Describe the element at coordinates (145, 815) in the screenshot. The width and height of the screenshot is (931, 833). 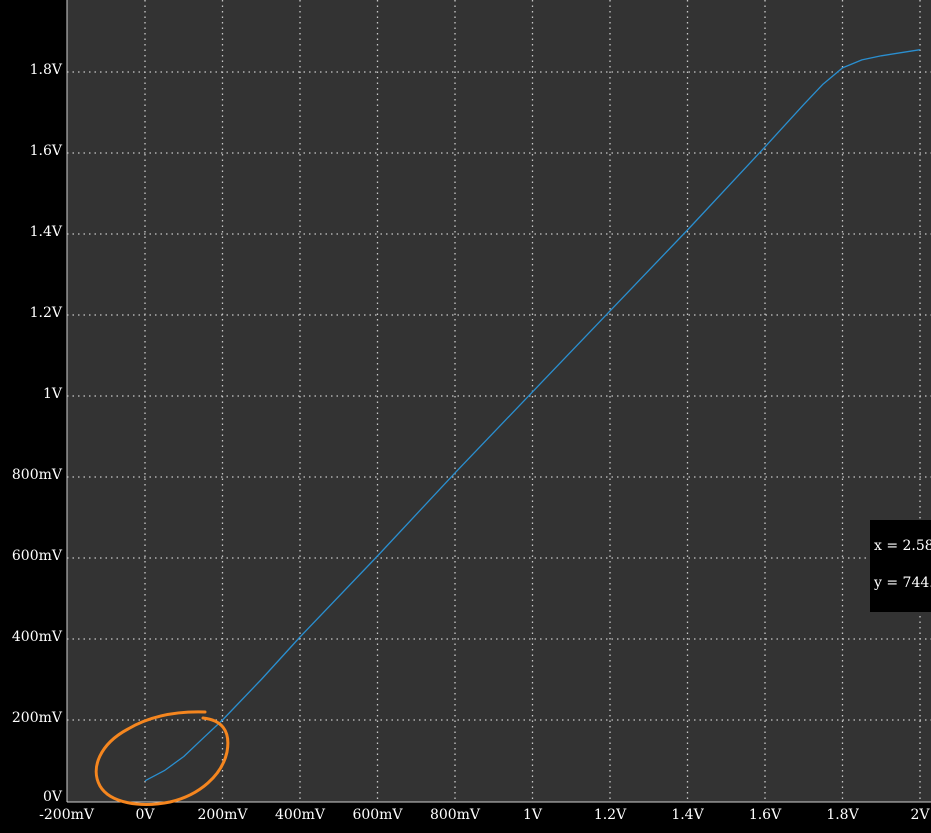
I see `x-tick-label: 0V` at that location.